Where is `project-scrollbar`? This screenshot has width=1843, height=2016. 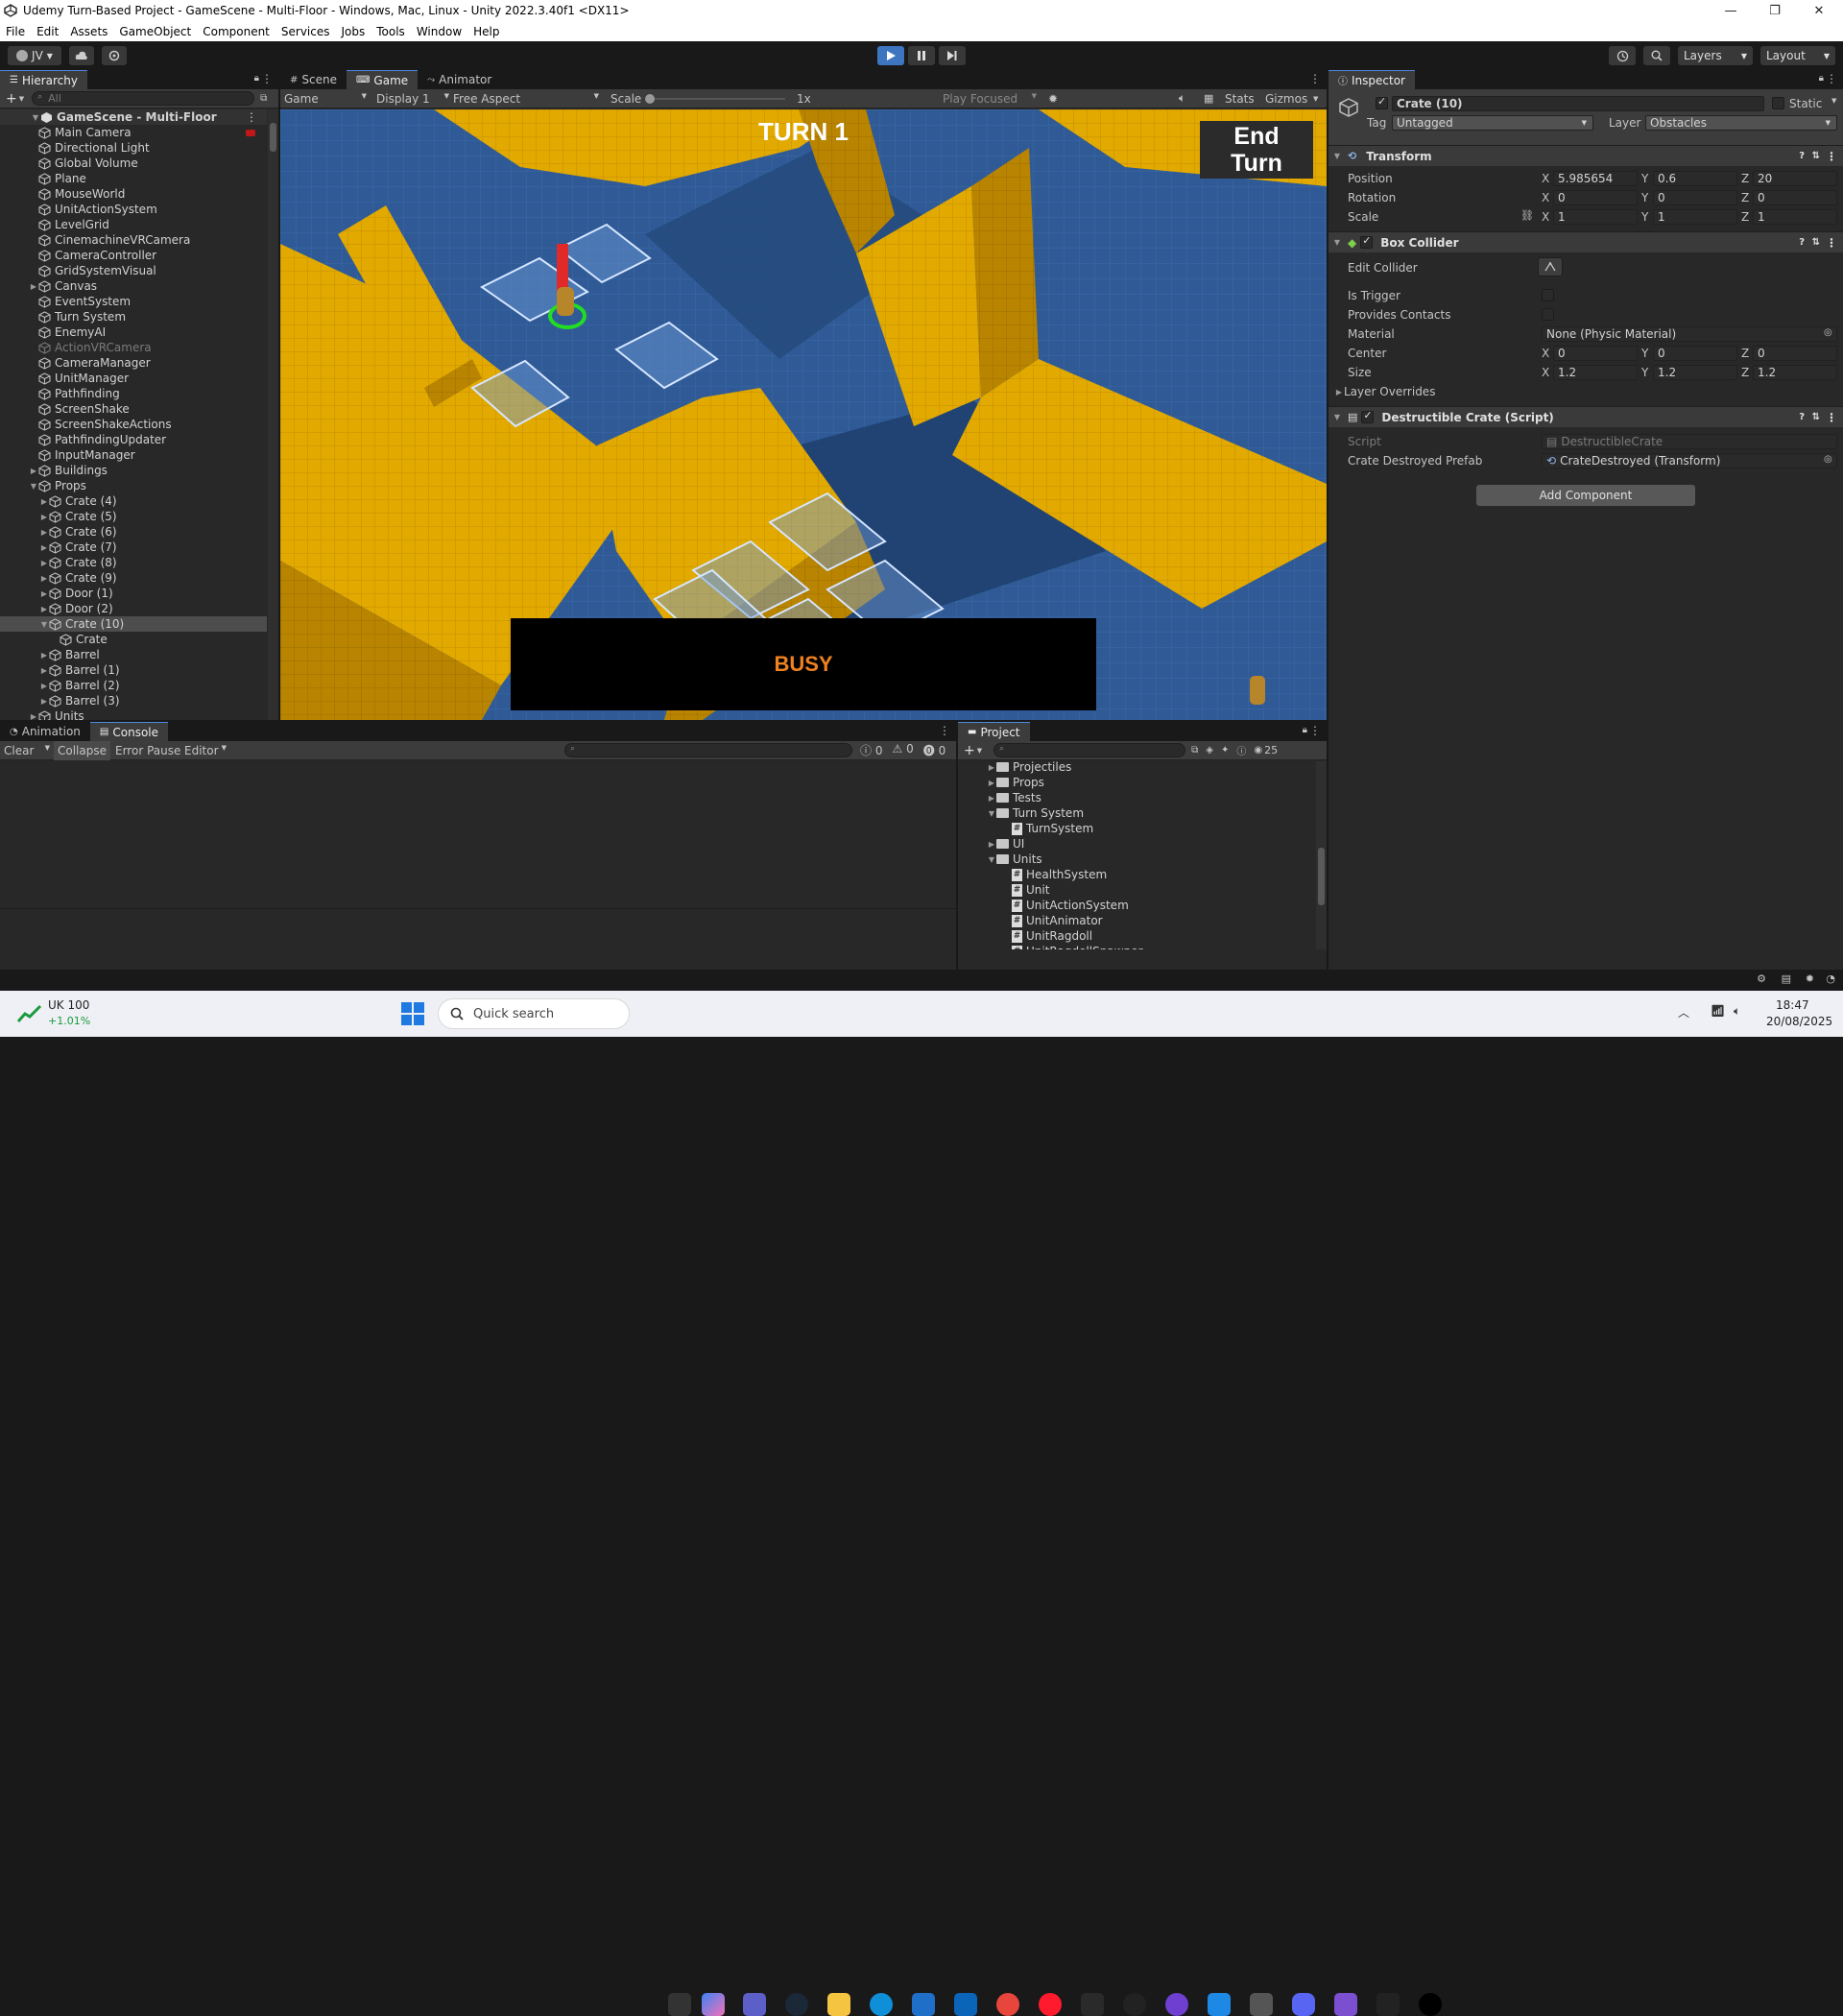
project-scrollbar is located at coordinates (1321, 855).